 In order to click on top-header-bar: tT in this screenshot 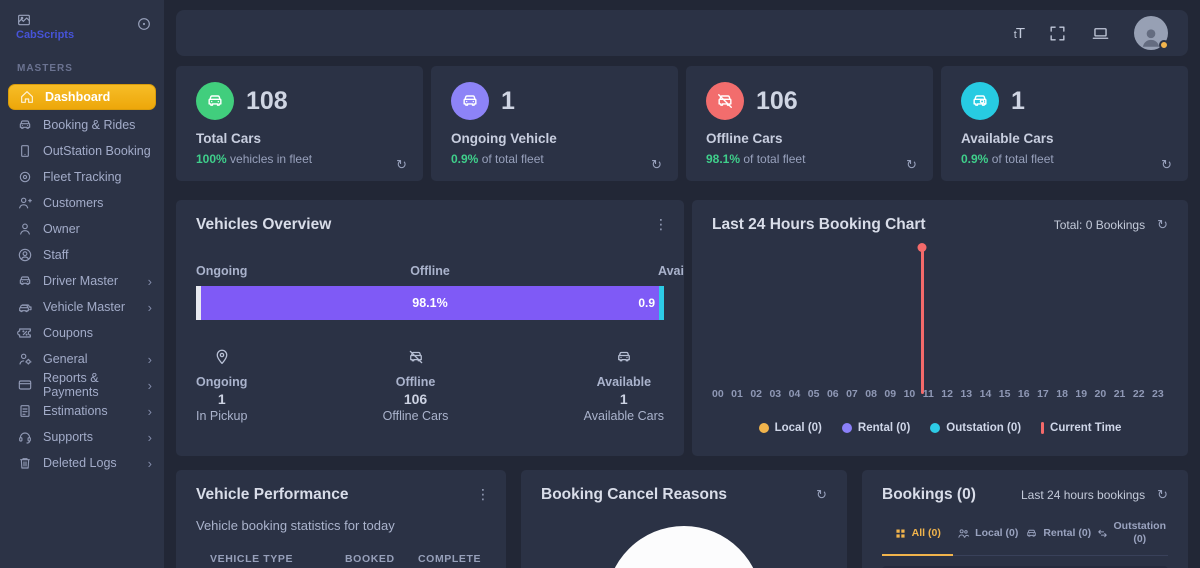, I will do `click(682, 33)`.